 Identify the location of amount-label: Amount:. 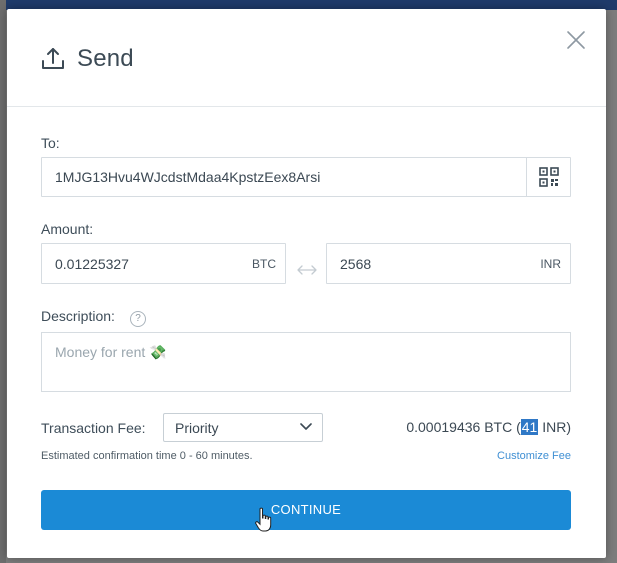
(67, 229).